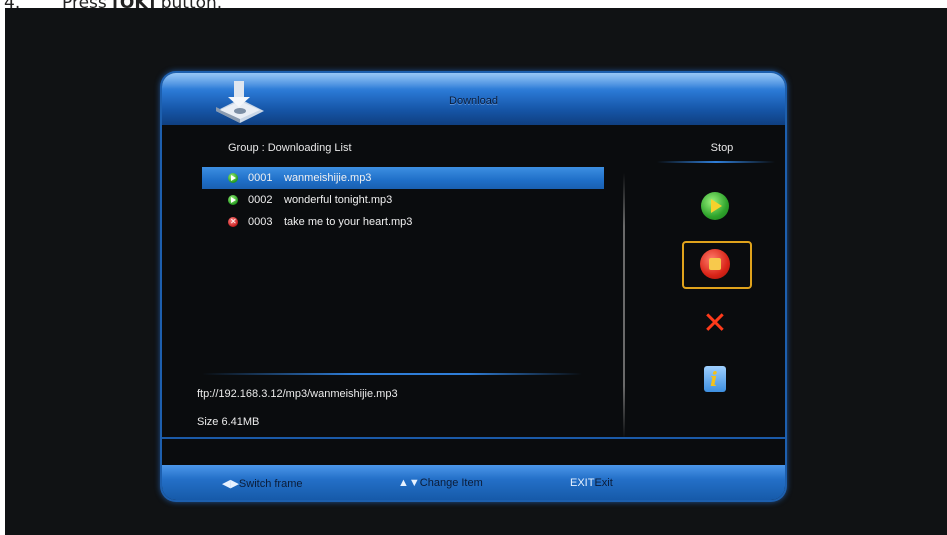 This screenshot has height=535, width=947. I want to click on footer-bar: ◀▶Switch frame ▲▼Change Item EXITExit, so click(473, 482).